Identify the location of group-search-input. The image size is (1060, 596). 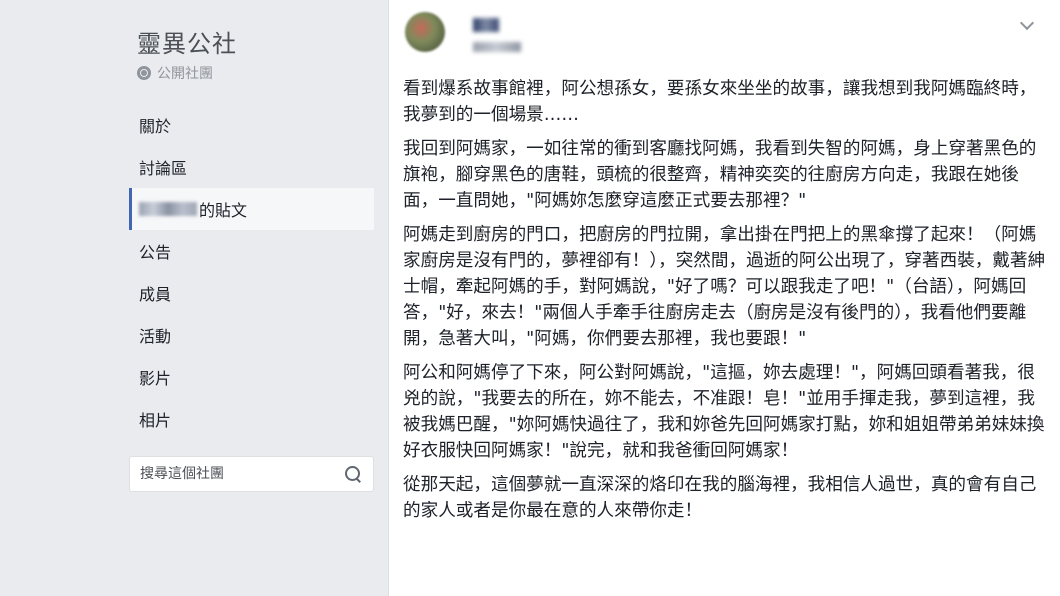
(241, 474).